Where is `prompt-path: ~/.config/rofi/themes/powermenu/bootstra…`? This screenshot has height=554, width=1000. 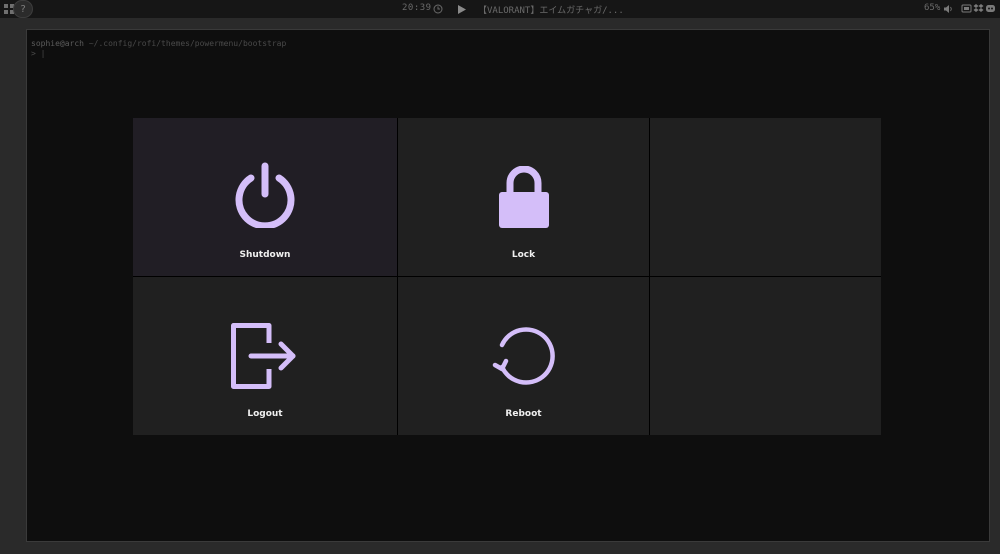
prompt-path: ~/.config/rofi/themes/powermenu/bootstra… is located at coordinates (187, 43).